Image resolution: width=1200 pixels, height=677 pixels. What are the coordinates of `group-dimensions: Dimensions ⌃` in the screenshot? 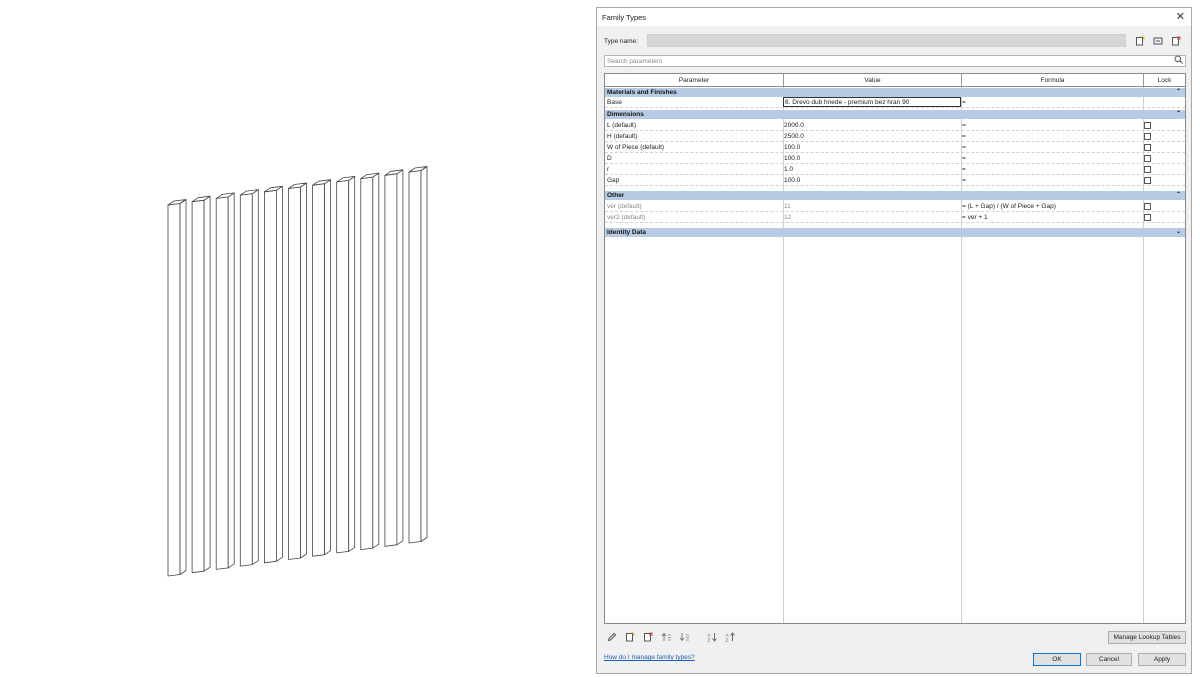 It's located at (895, 114).